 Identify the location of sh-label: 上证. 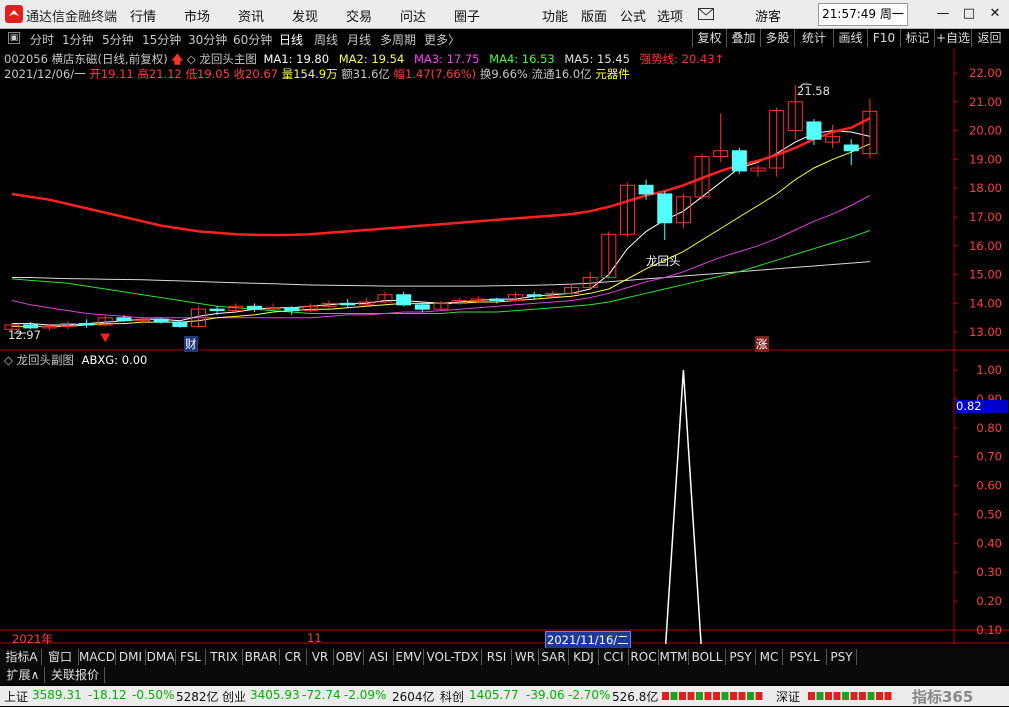
(16, 696).